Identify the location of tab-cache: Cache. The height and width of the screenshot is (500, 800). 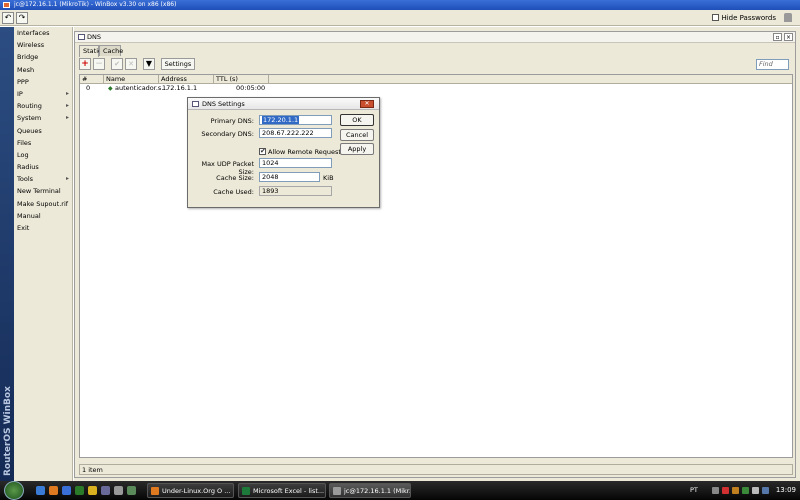
(111, 50).